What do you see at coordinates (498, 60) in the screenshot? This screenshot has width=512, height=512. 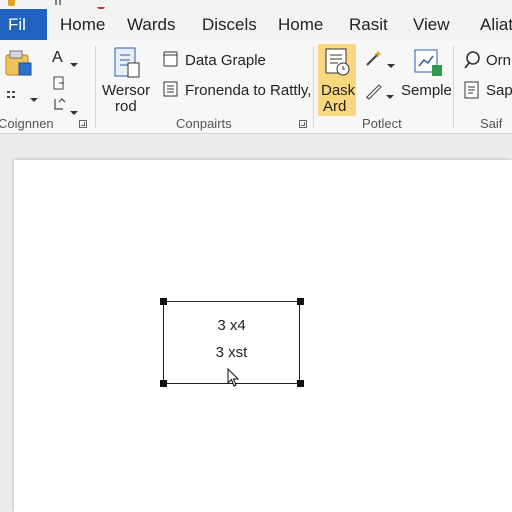 I see `orn-button: Orn` at bounding box center [498, 60].